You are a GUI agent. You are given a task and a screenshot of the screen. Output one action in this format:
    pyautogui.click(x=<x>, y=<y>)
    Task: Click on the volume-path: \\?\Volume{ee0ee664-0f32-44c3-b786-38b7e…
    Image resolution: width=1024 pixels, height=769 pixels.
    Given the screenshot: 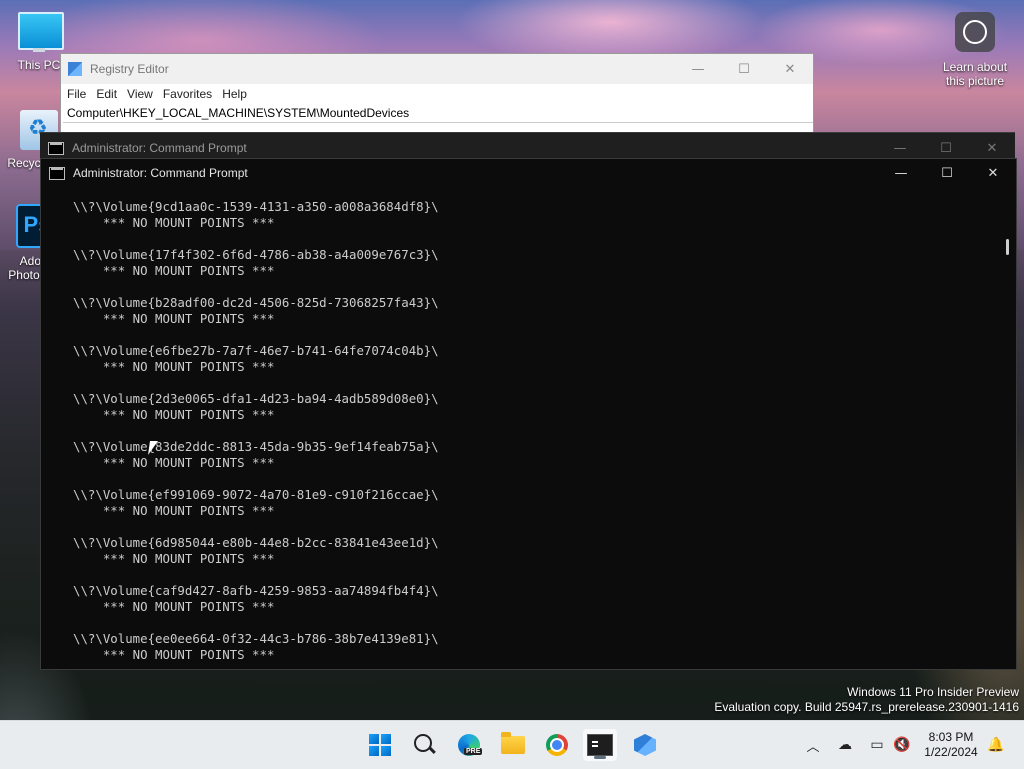 What is the action you would take?
    pyautogui.click(x=256, y=638)
    